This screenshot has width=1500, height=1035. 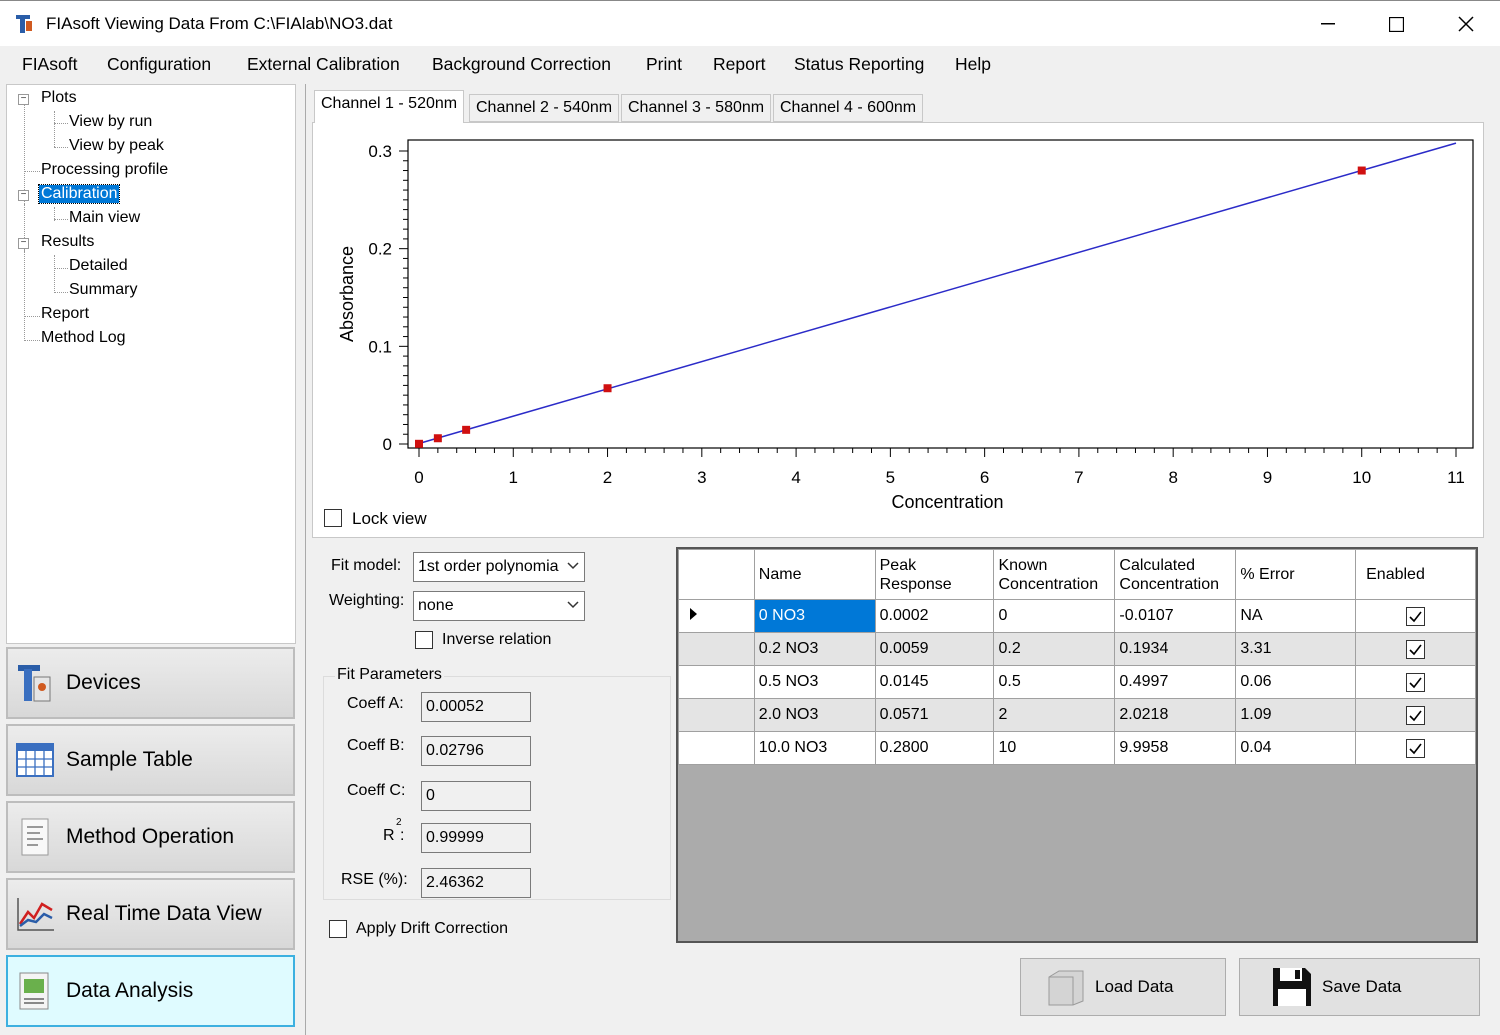 What do you see at coordinates (1296, 574) in the screenshot?
I see `column-header-error: % Error` at bounding box center [1296, 574].